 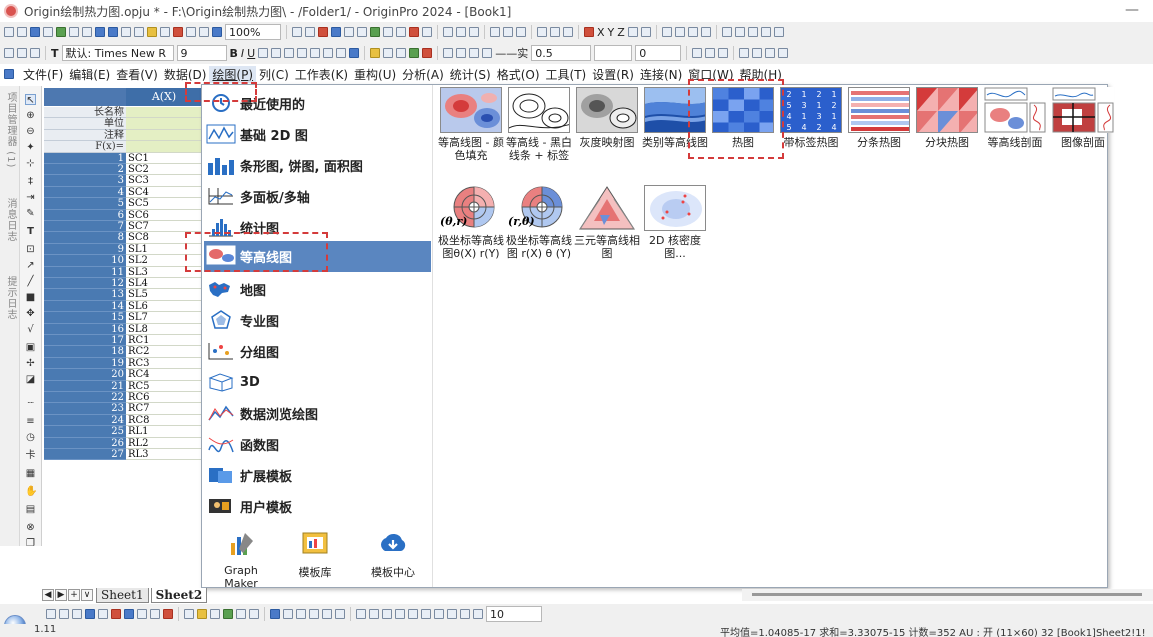 What do you see at coordinates (349, 32) in the screenshot?
I see `results-log-icon` at bounding box center [349, 32].